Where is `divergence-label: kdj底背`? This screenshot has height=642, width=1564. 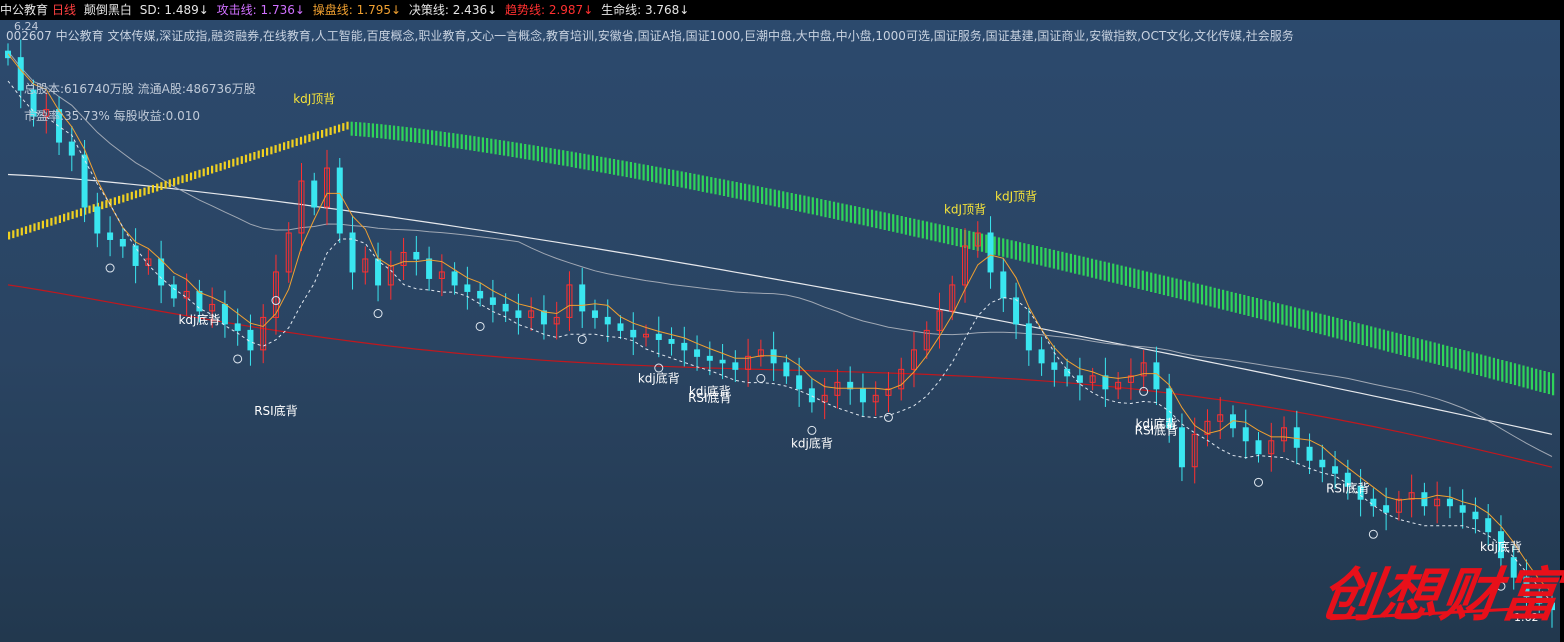
divergence-label: kdj底背 is located at coordinates (199, 319).